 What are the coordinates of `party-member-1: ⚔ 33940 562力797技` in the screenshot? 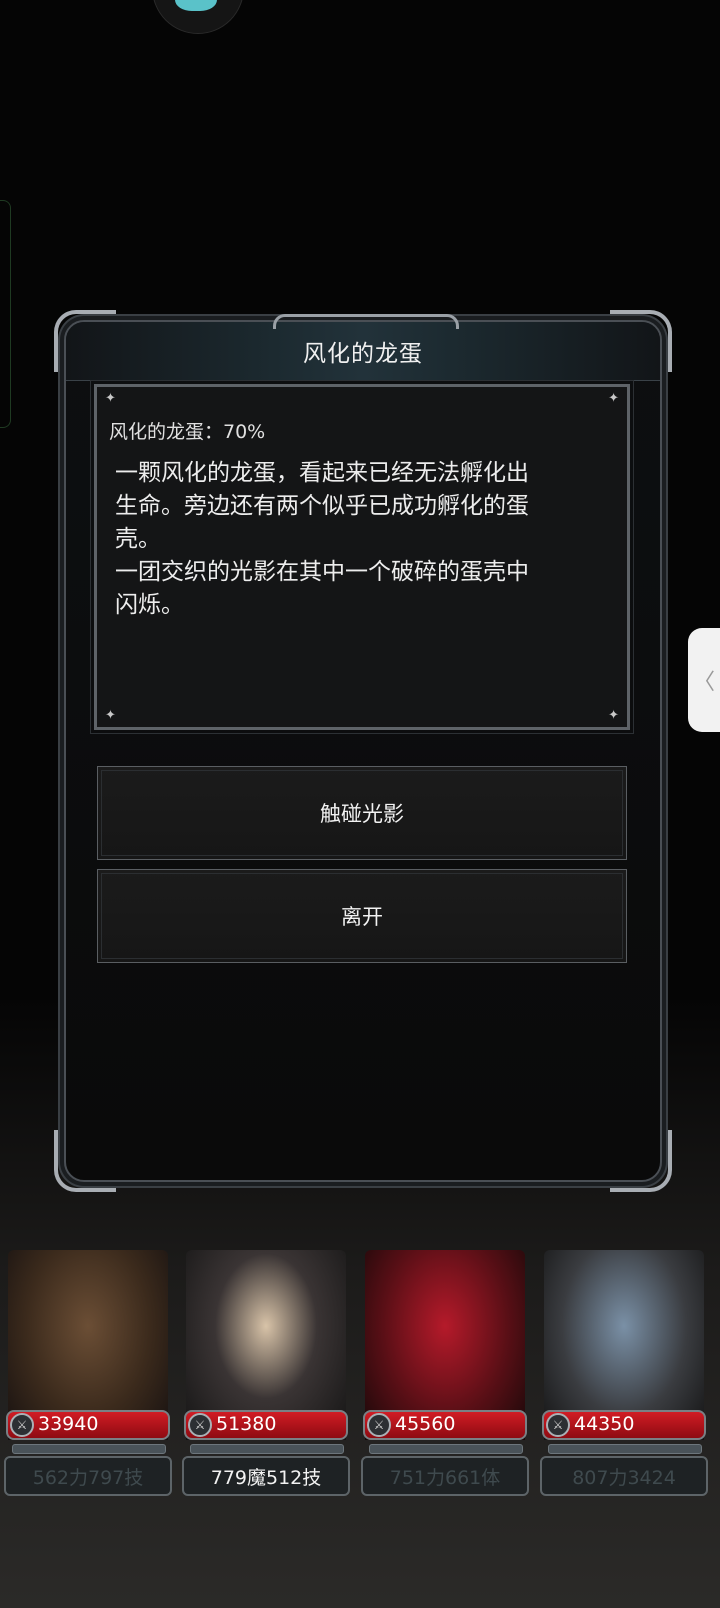 It's located at (88, 1395).